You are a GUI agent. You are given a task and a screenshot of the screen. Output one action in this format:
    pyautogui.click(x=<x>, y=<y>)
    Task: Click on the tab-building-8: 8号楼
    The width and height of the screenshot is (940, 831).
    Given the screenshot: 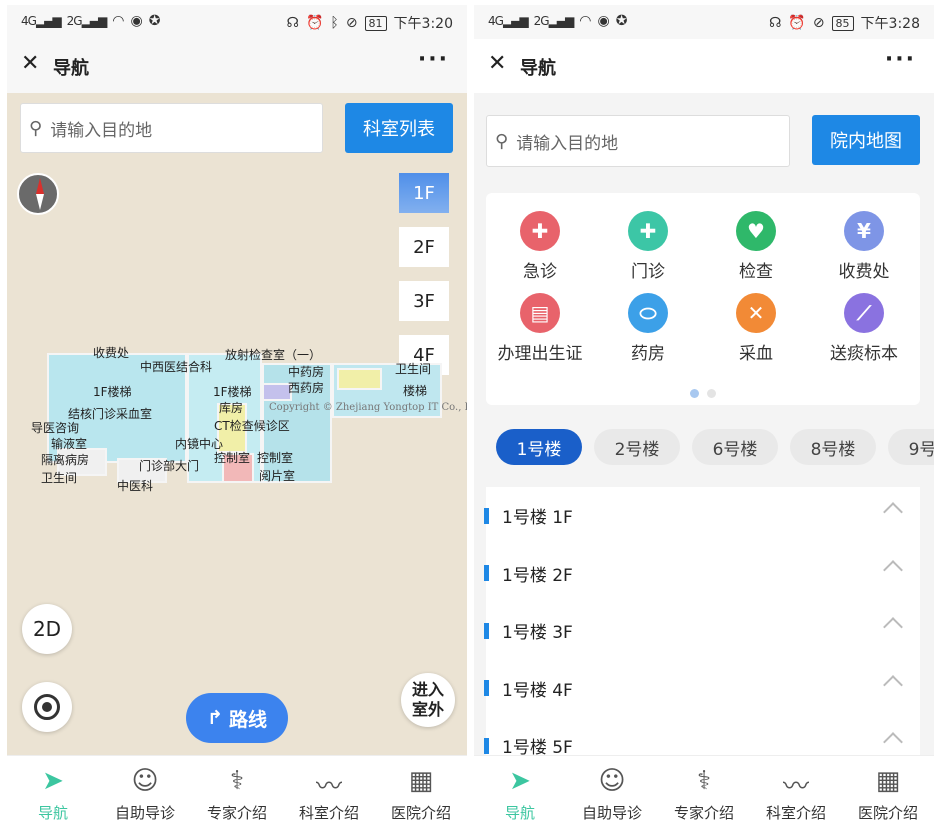 What is the action you would take?
    pyautogui.click(x=833, y=447)
    